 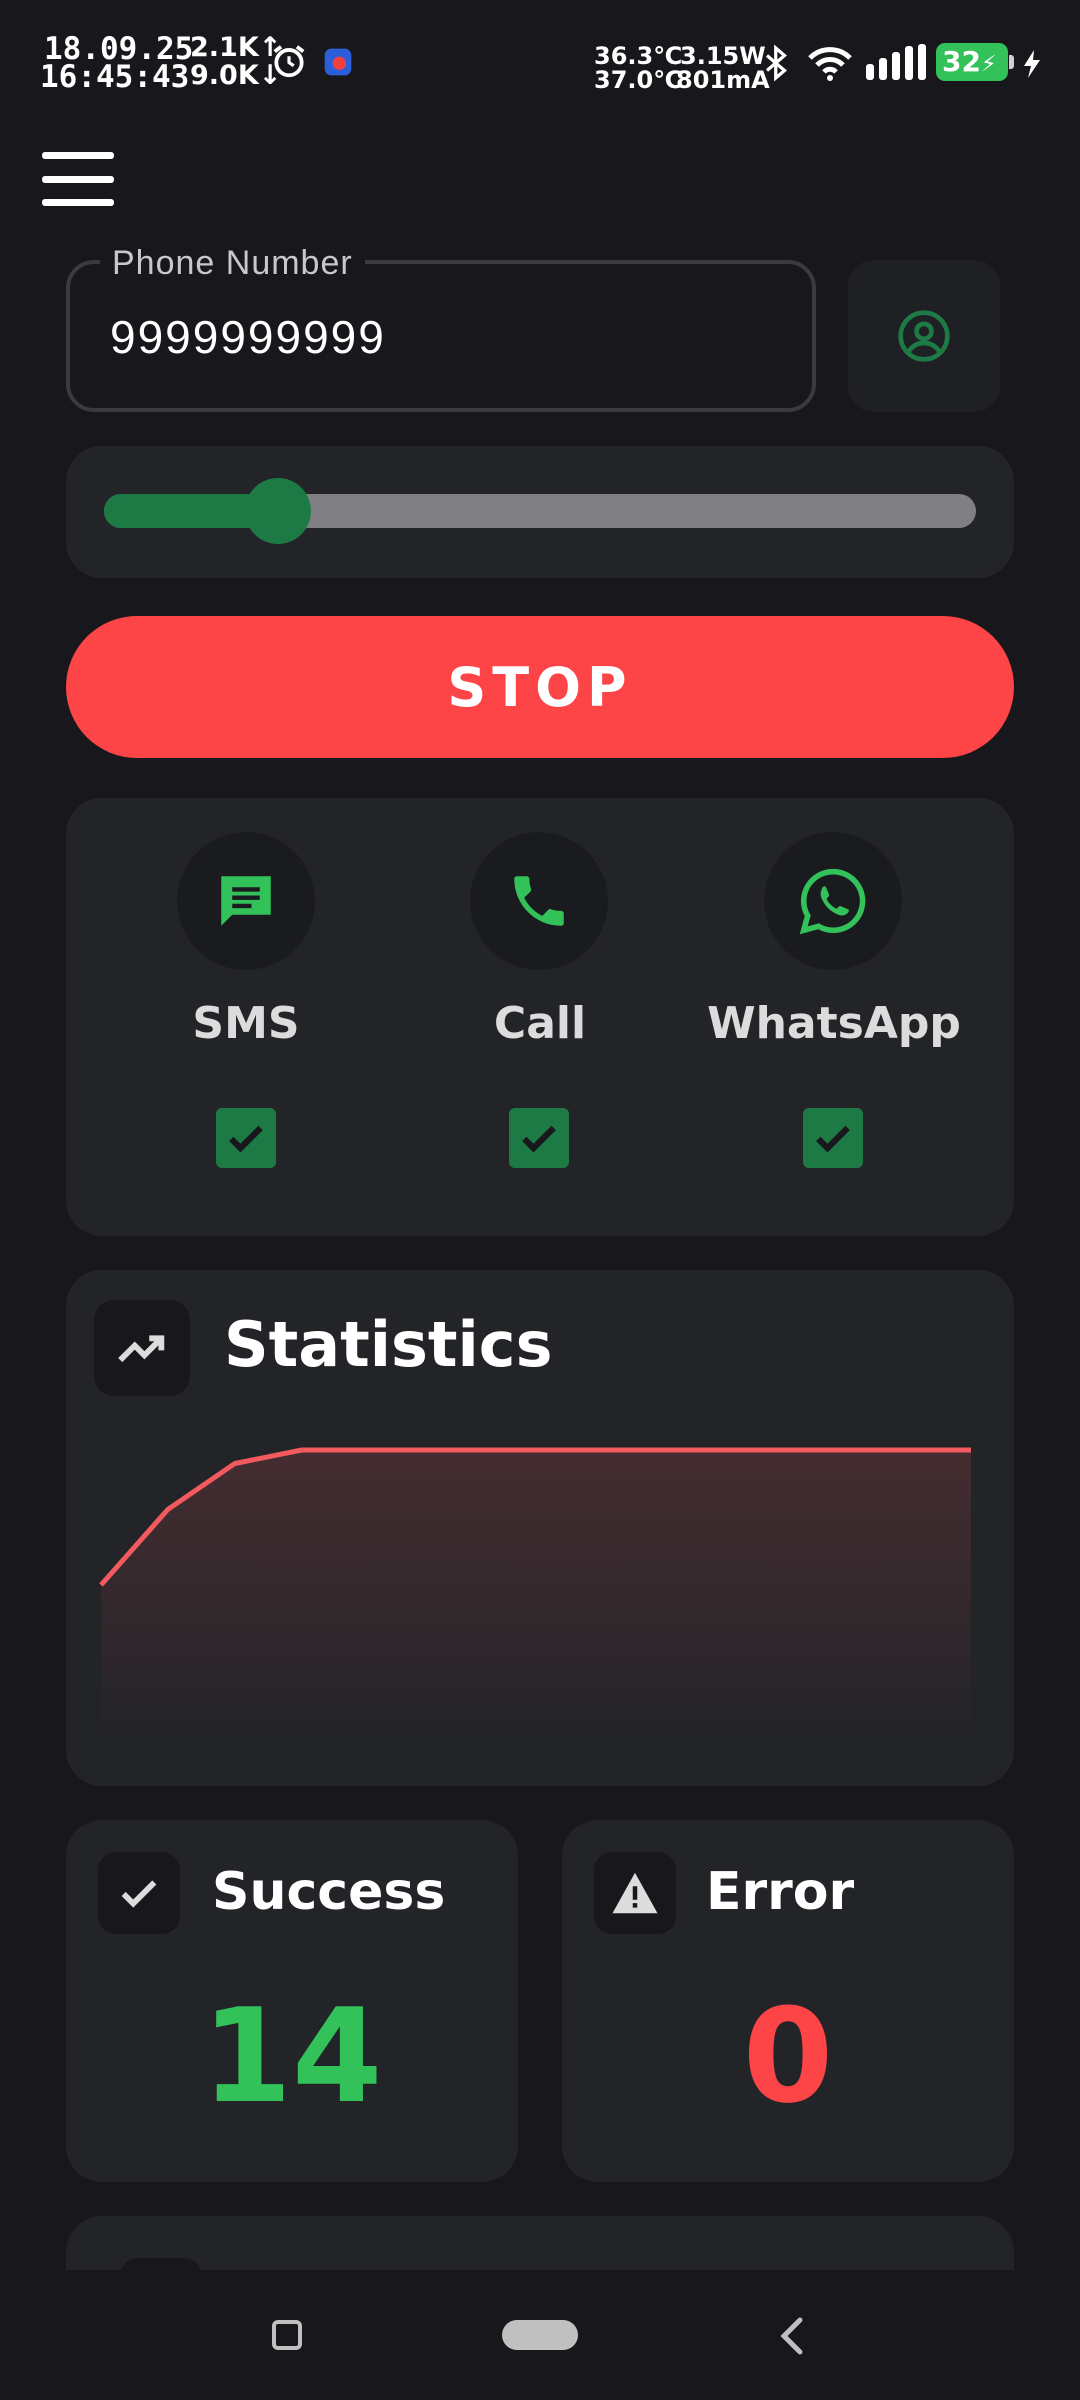 What do you see at coordinates (1032, 64) in the screenshot?
I see `charging-icon` at bounding box center [1032, 64].